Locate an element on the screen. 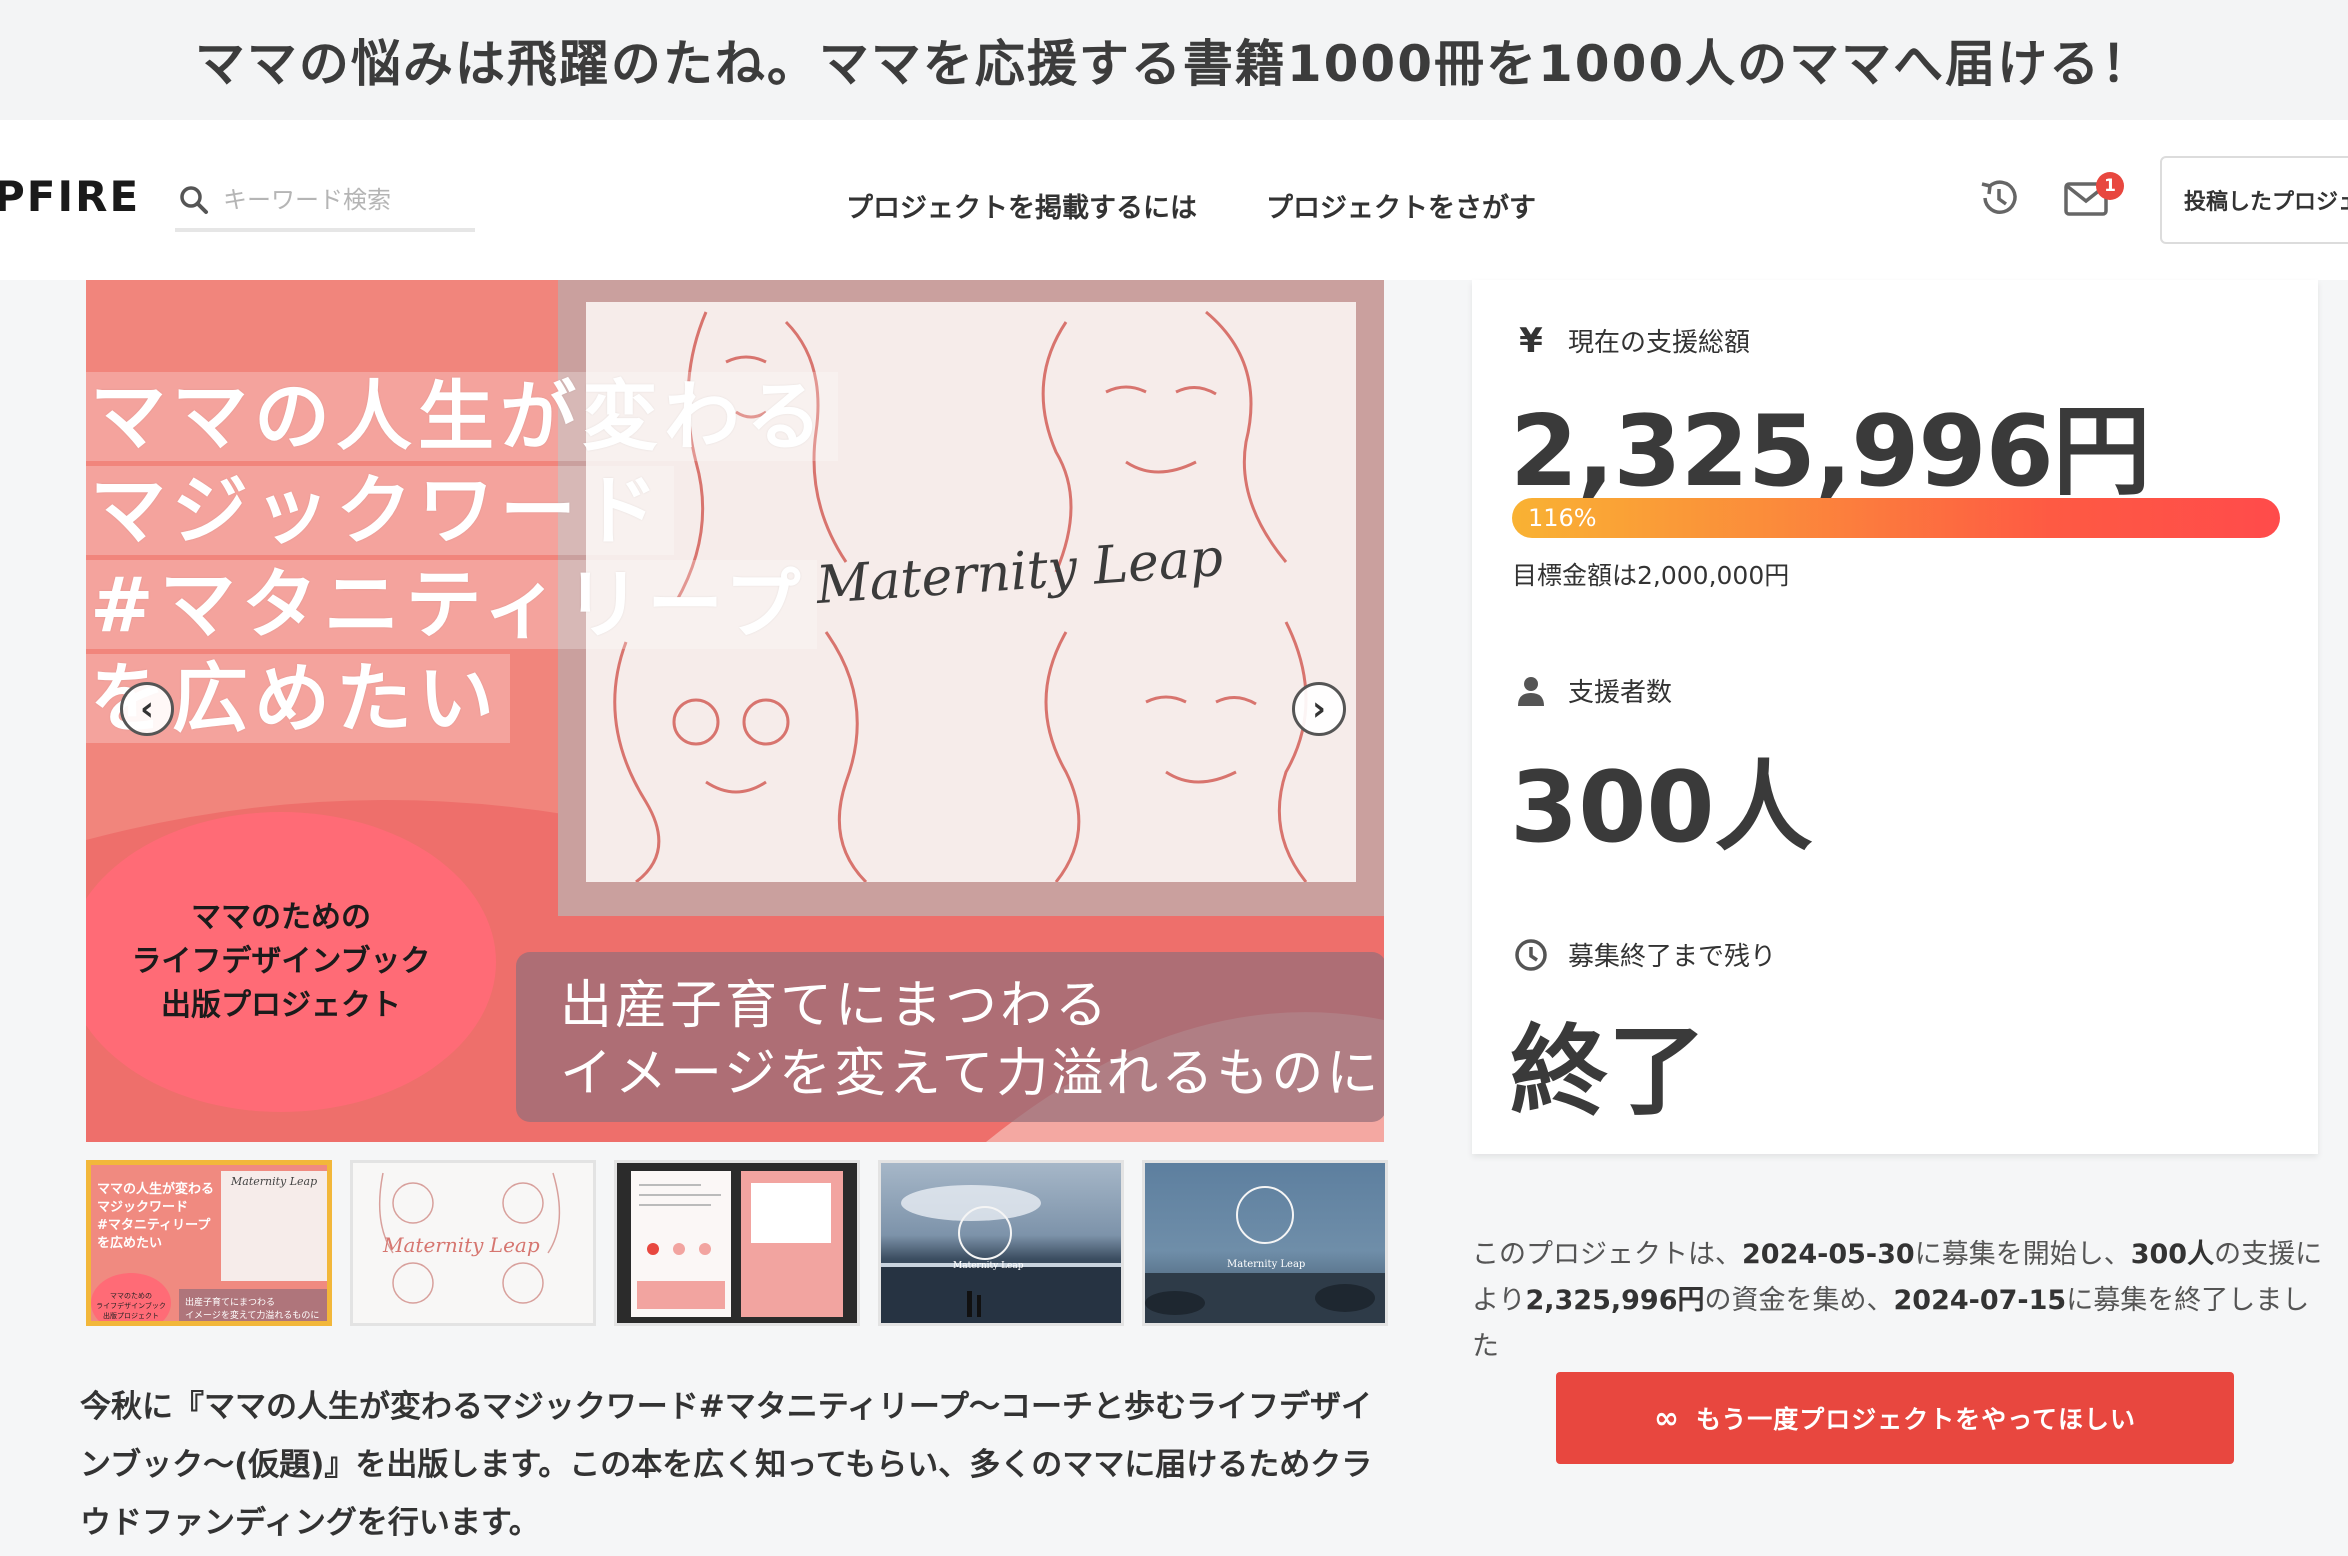 The height and width of the screenshot is (1556, 2348). messages-button: 1 is located at coordinates (2094, 198).